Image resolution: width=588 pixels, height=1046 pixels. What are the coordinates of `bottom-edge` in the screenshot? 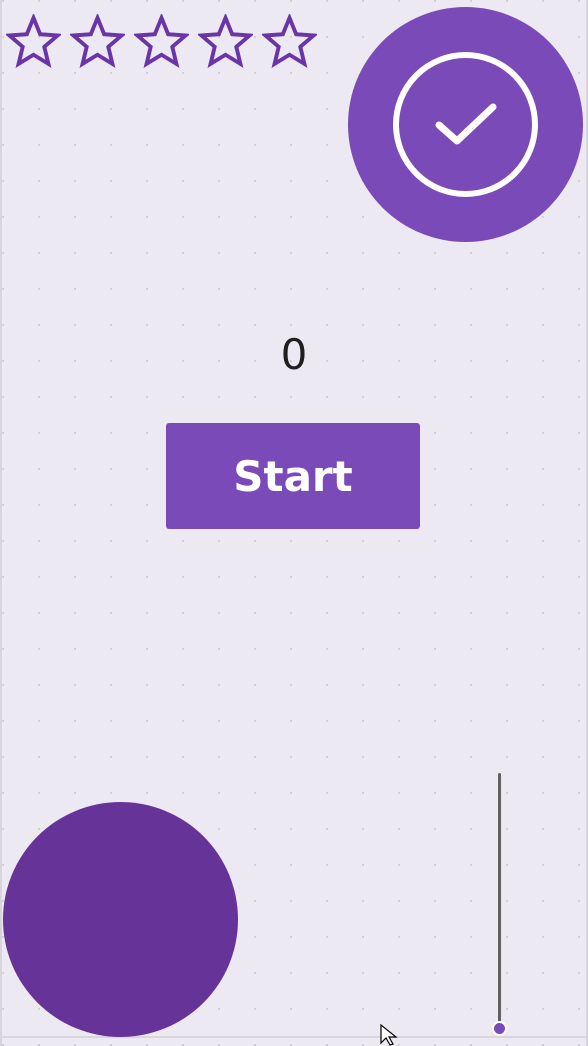 It's located at (294, 1037).